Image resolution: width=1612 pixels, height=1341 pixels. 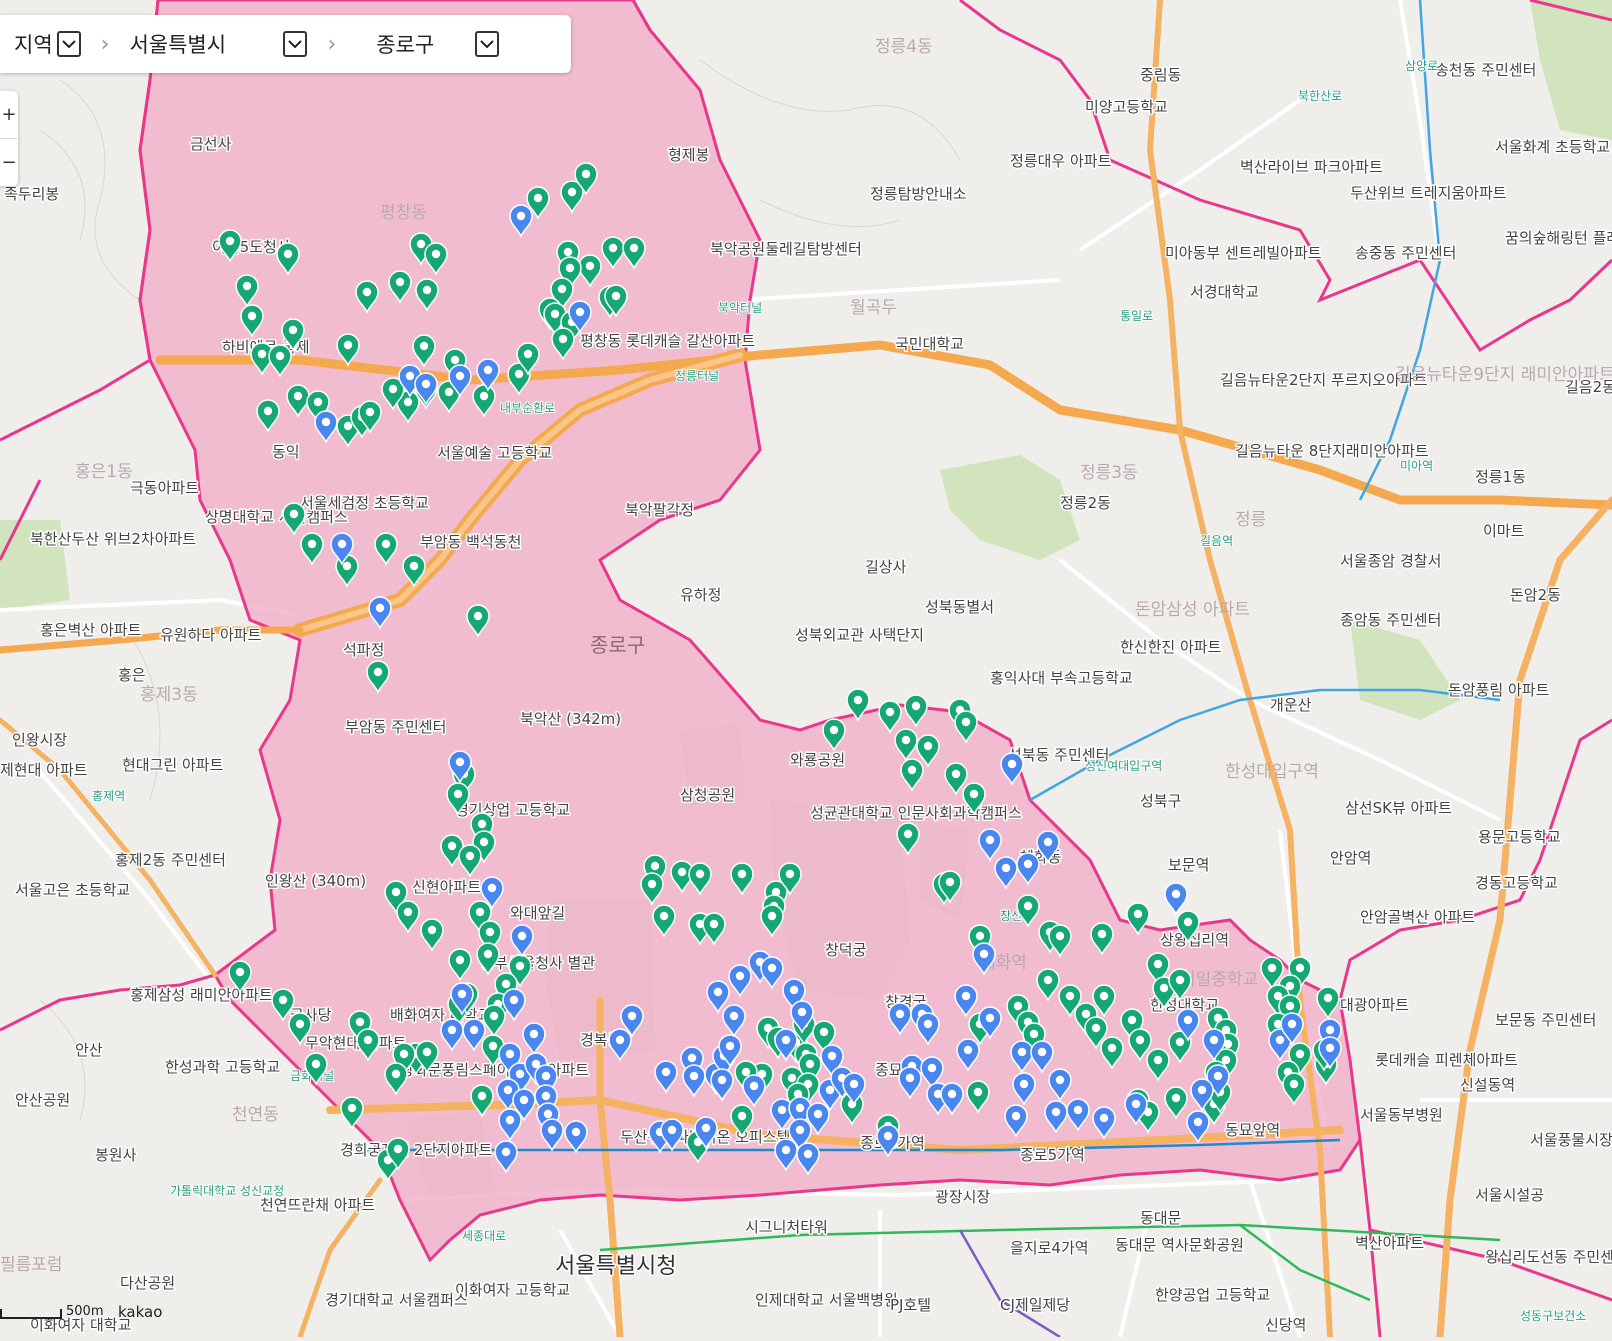 What do you see at coordinates (918, 194) in the screenshot?
I see `map-label: 정릉탐방안내소` at bounding box center [918, 194].